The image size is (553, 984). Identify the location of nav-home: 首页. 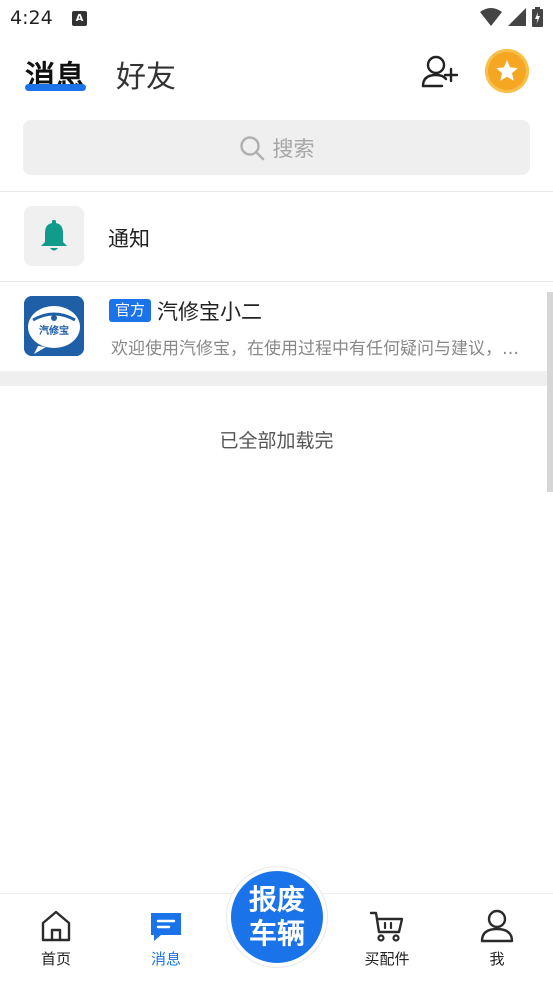
(56, 938).